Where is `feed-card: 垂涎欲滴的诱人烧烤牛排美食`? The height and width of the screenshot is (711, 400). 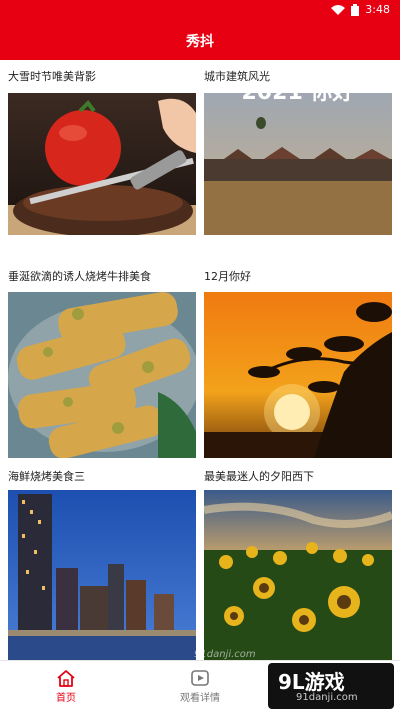 feed-card: 垂涎欲滴的诱人烧烤牛排美食 is located at coordinates (102, 278).